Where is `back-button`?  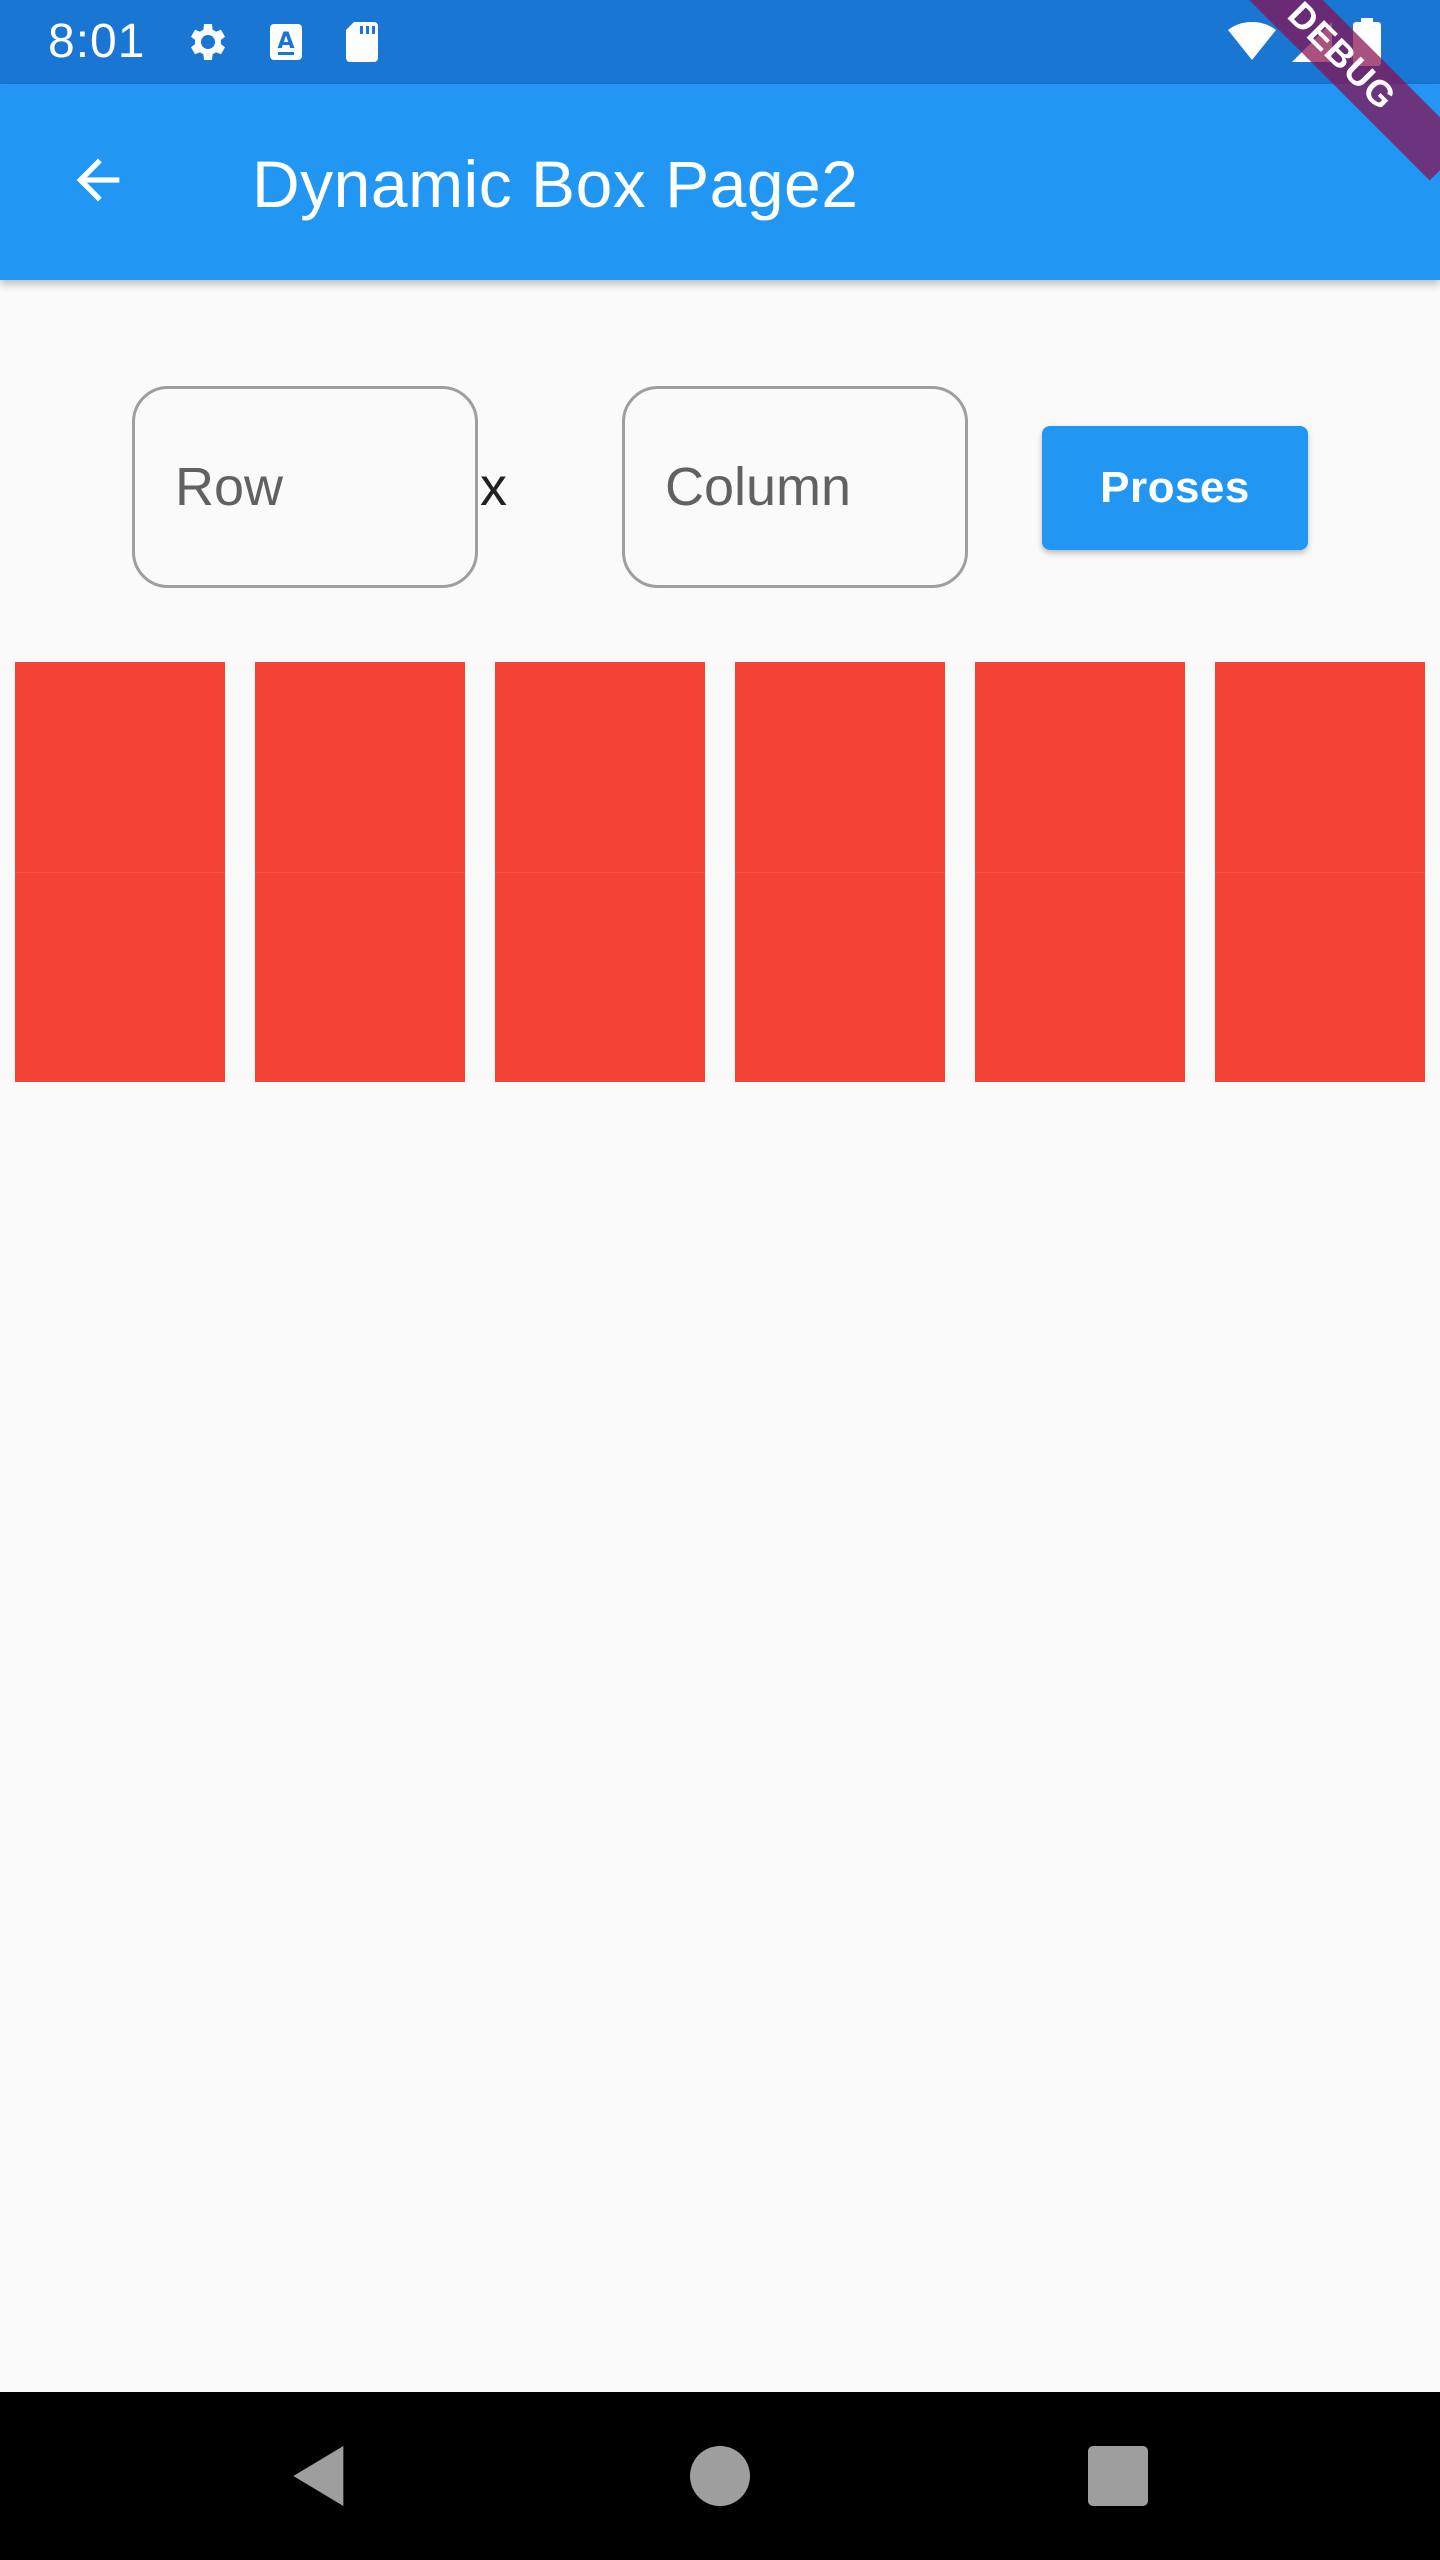
back-button is located at coordinates (98, 180).